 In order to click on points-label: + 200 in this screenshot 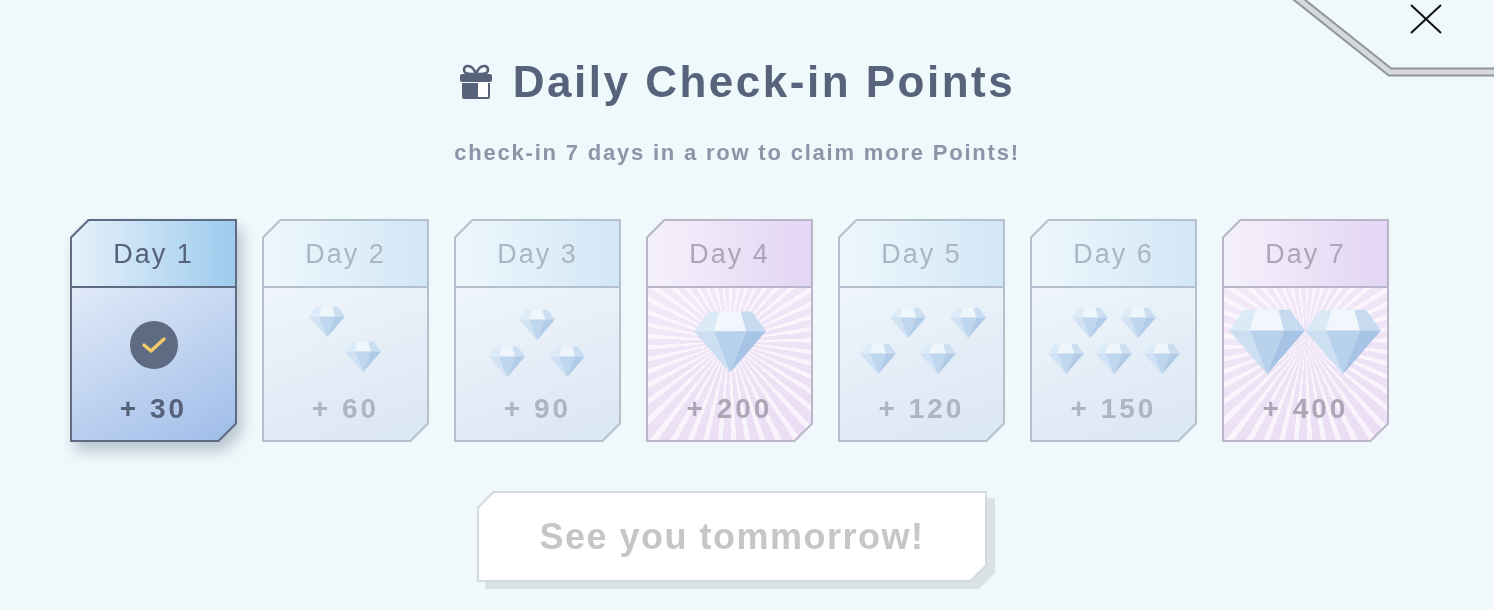, I will do `click(729, 409)`.